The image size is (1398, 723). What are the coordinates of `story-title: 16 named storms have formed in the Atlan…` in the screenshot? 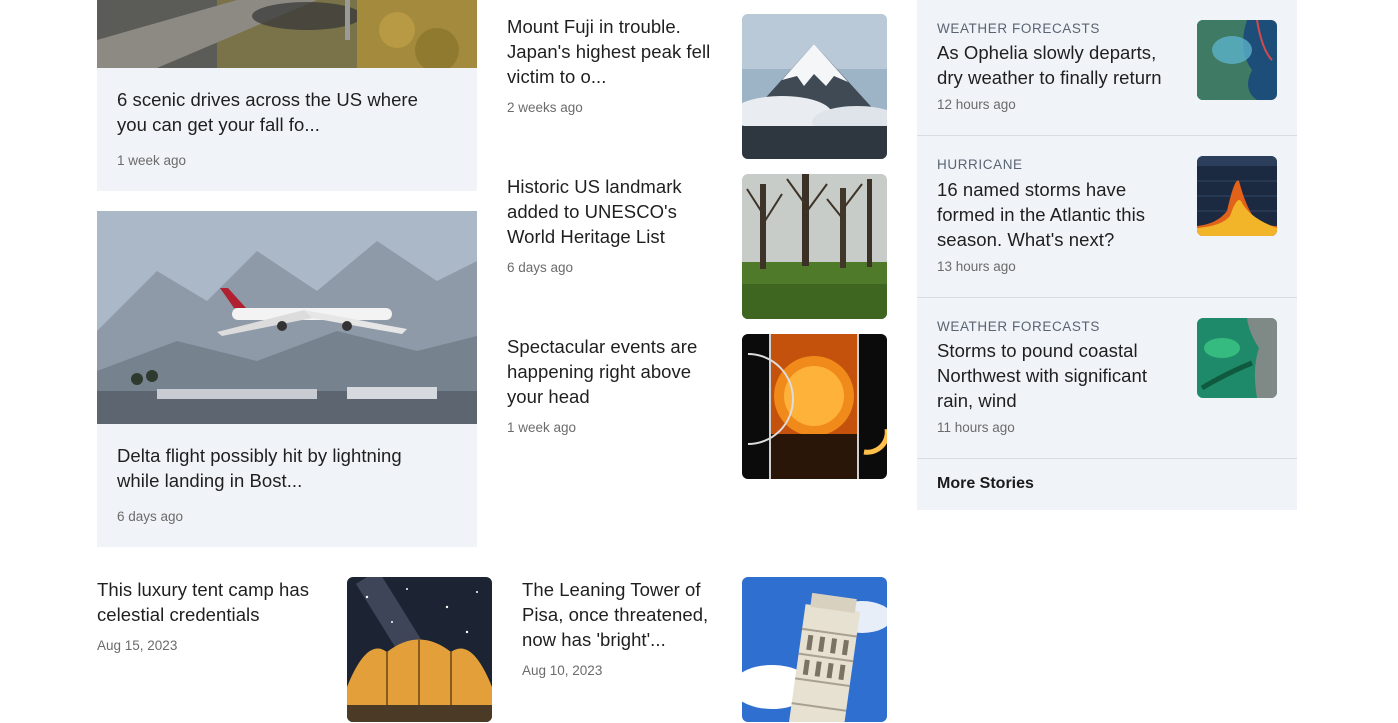 It's located at (1059, 214).